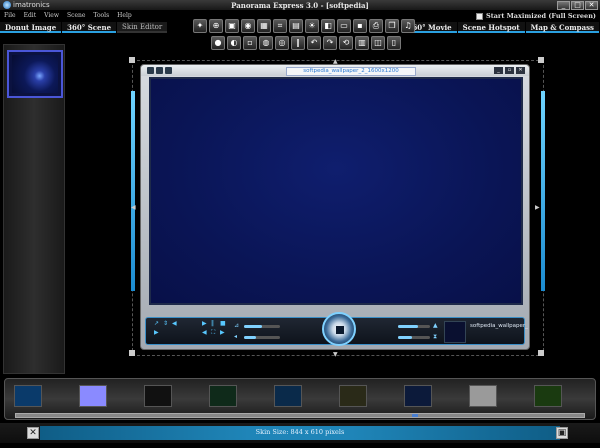 Image resolution: width=600 pixels, height=448 pixels. I want to click on start-maximized-option: Start Maximized (Full Screen), so click(536, 16).